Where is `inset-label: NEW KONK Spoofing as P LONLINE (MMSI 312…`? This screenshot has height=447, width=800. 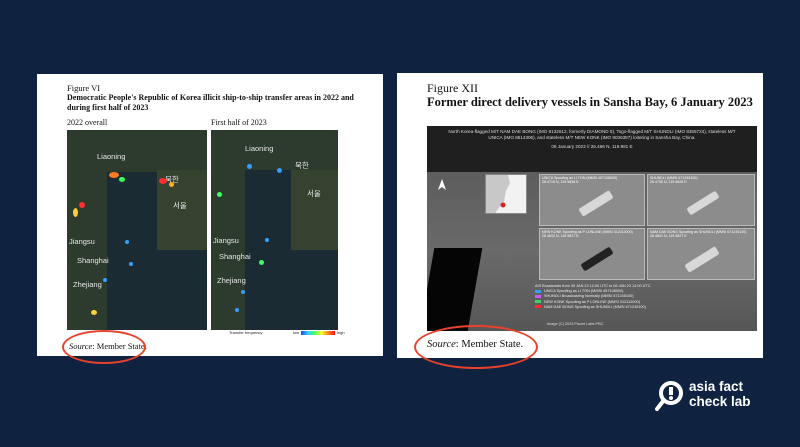 inset-label: NEW KONK Spoofing as P LONLINE (MMSI 312… is located at coordinates (587, 234).